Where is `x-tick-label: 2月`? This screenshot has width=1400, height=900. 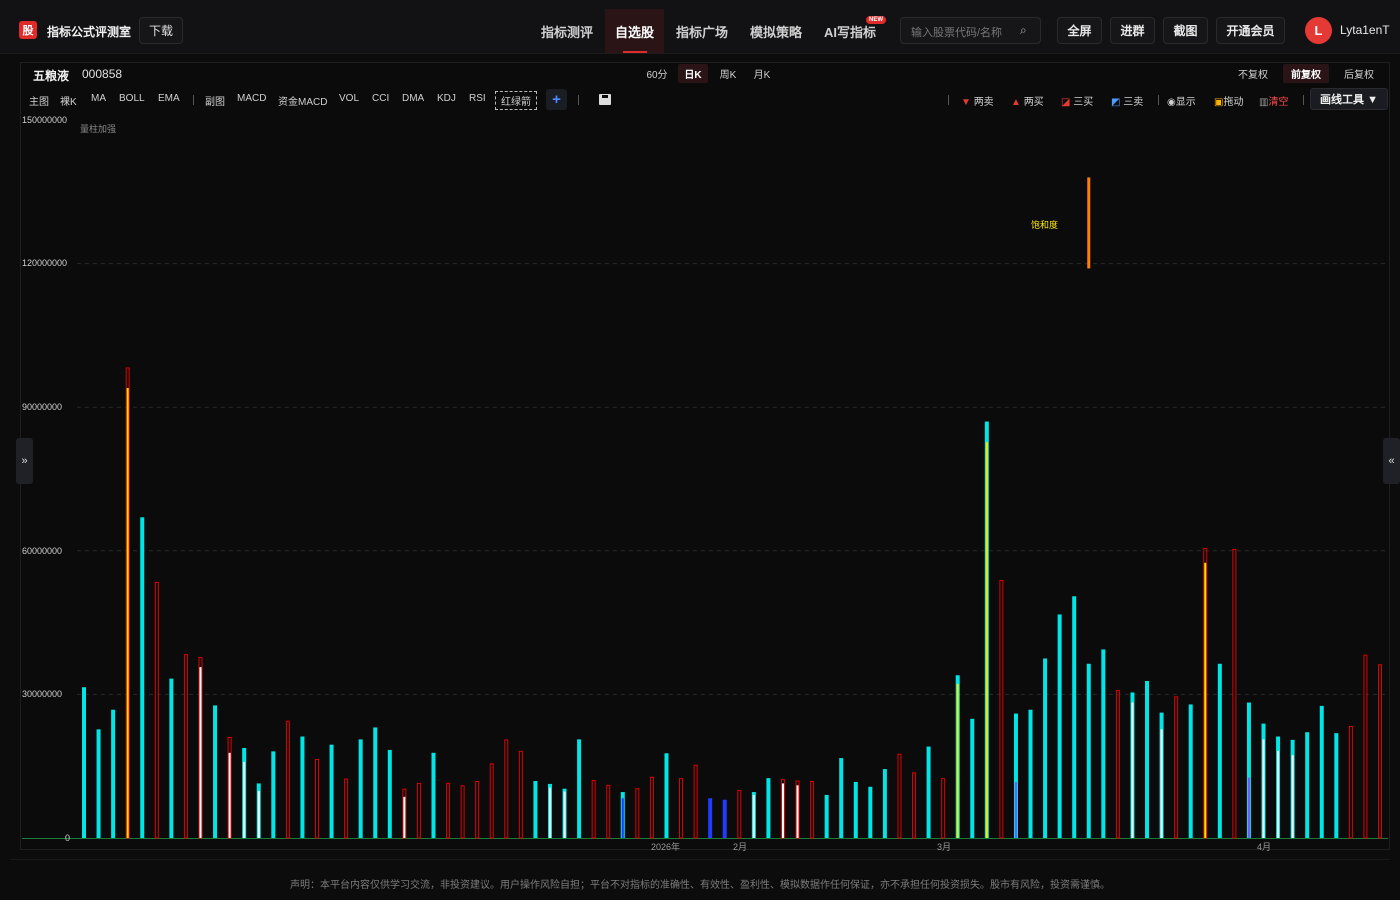 x-tick-label: 2月 is located at coordinates (740, 847).